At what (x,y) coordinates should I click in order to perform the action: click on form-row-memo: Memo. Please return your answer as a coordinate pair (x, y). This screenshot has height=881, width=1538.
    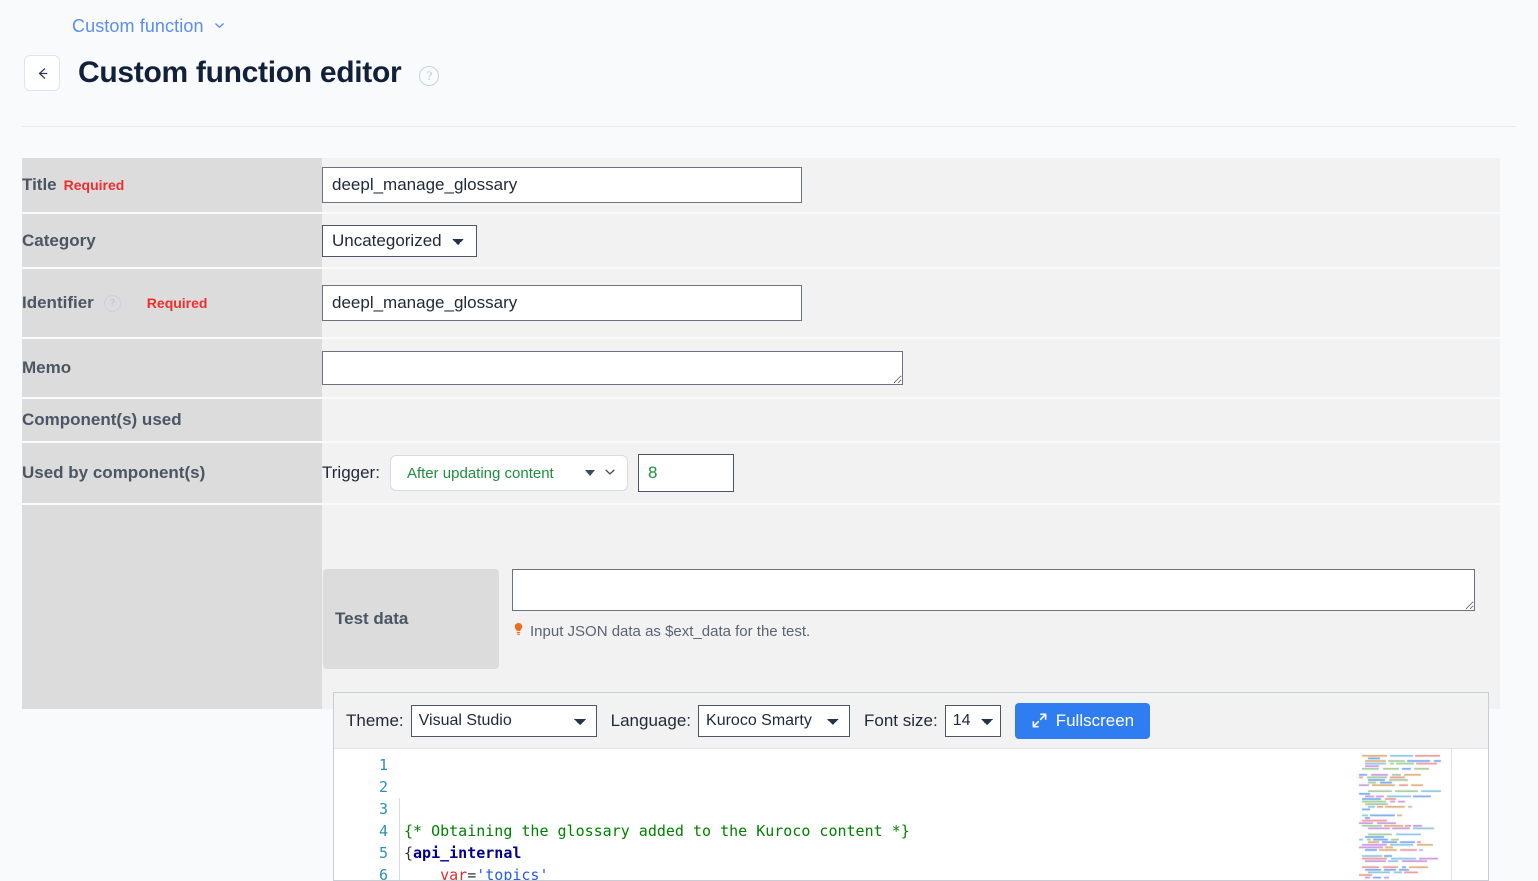
    Looking at the image, I should click on (761, 368).